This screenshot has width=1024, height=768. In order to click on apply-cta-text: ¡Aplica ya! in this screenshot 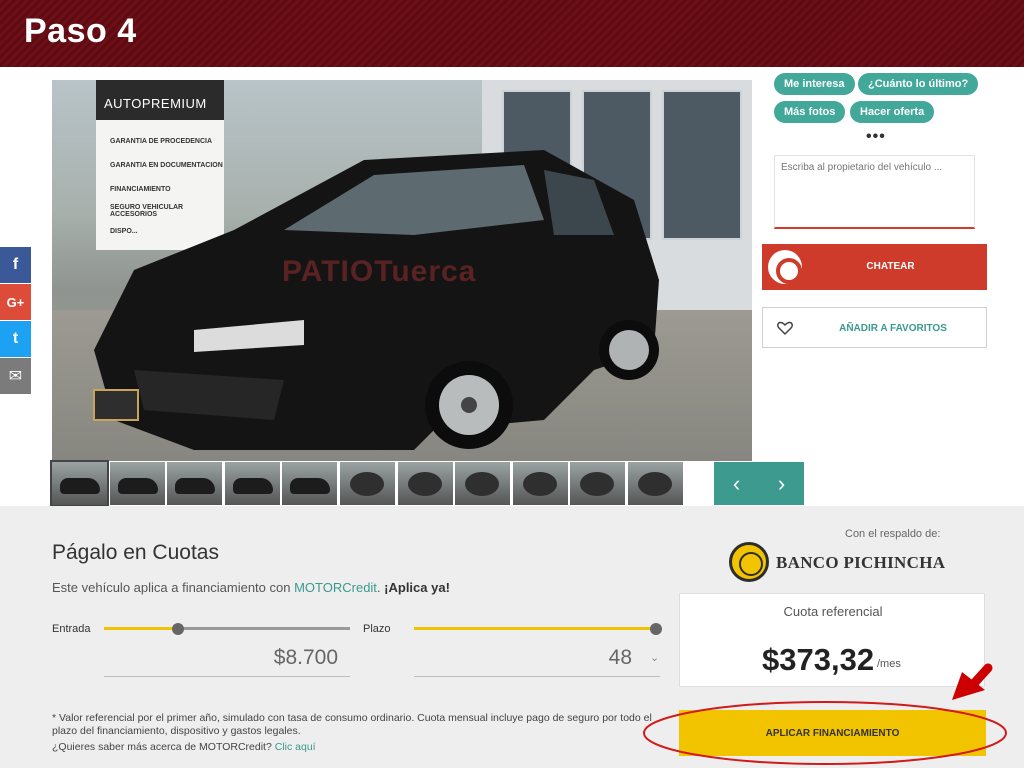, I will do `click(417, 587)`.